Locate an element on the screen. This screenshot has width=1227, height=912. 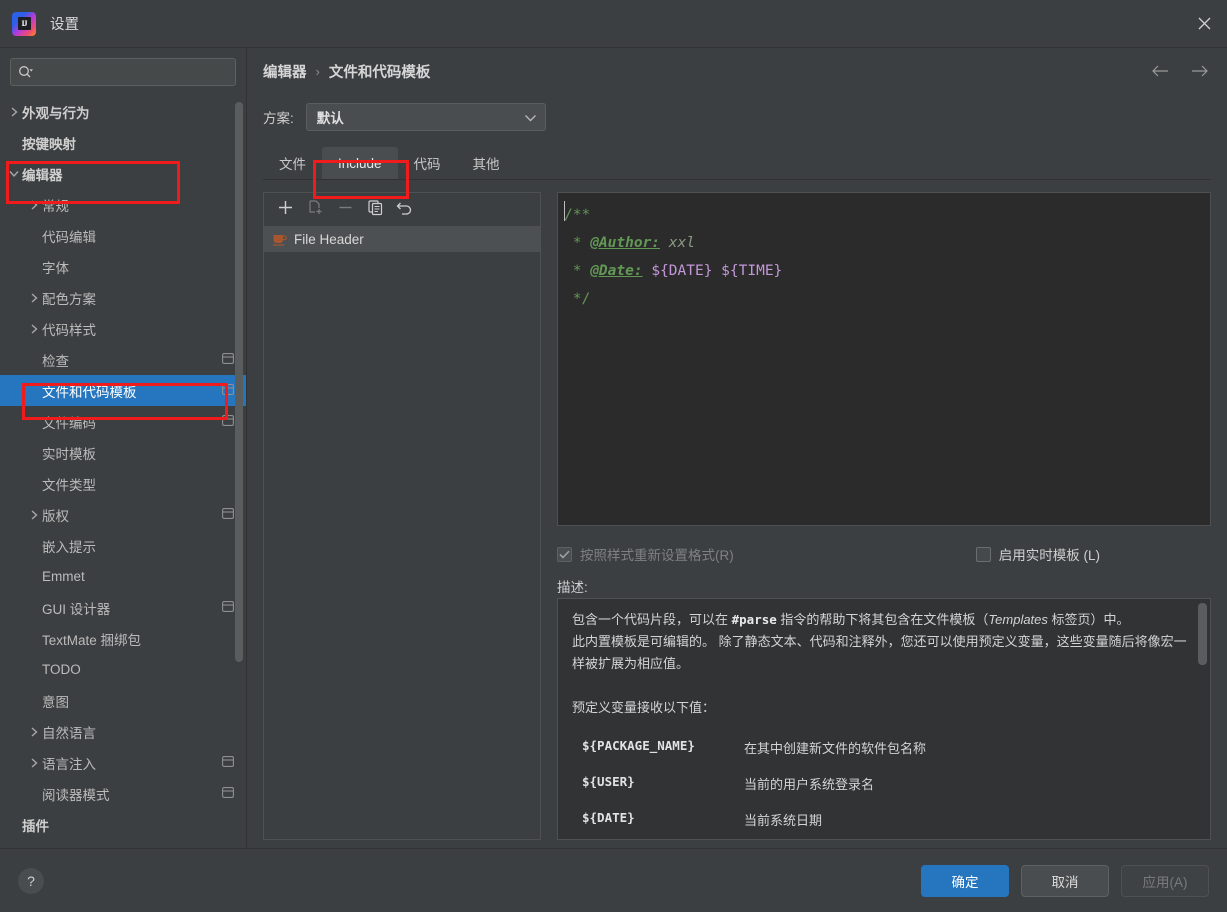
tab-0: 文件 is located at coordinates (292, 163).